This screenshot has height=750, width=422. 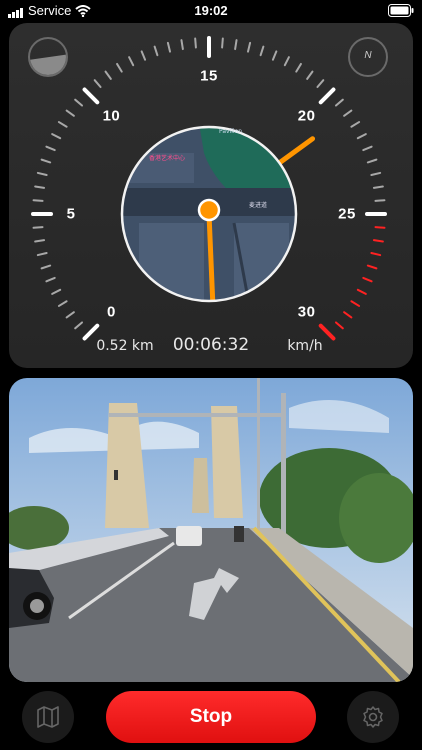 I want to click on speed-unit: km/h, so click(x=305, y=346).